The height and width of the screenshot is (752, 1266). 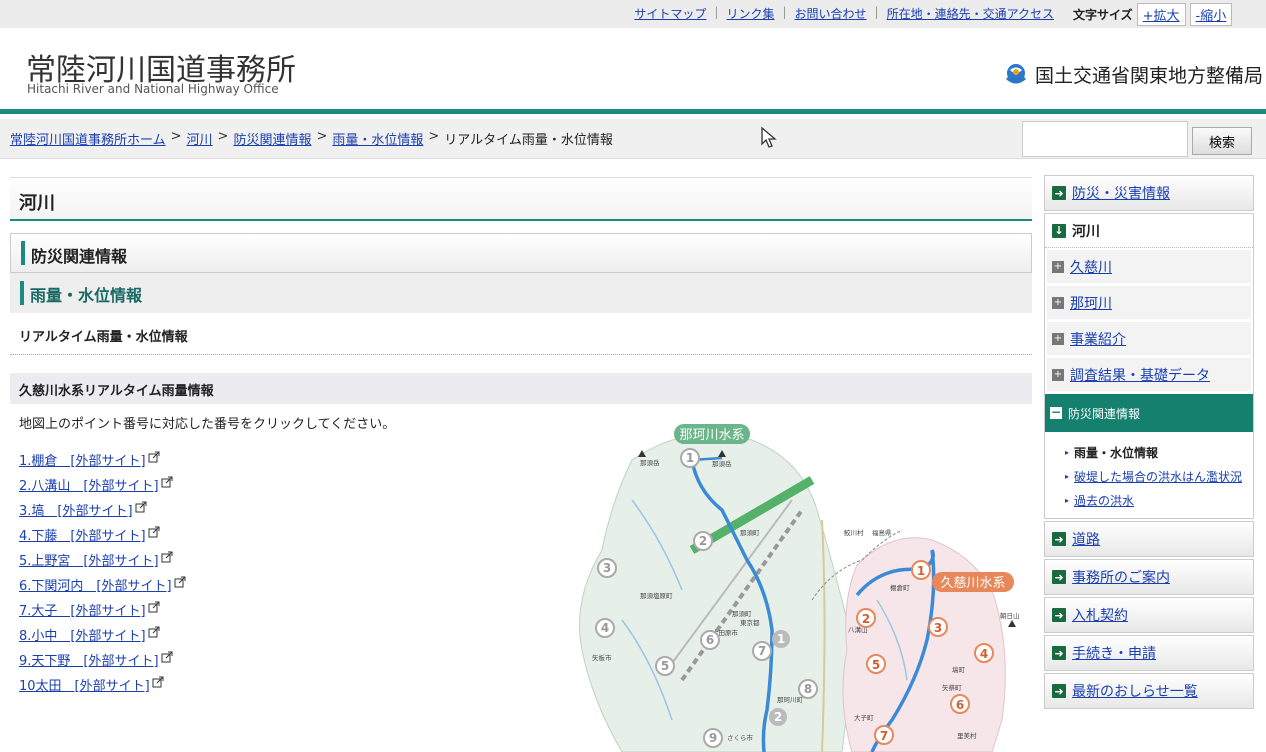 What do you see at coordinates (82, 634) in the screenshot?
I see `rain-point-link: 8.小中 [外部サイト]` at bounding box center [82, 634].